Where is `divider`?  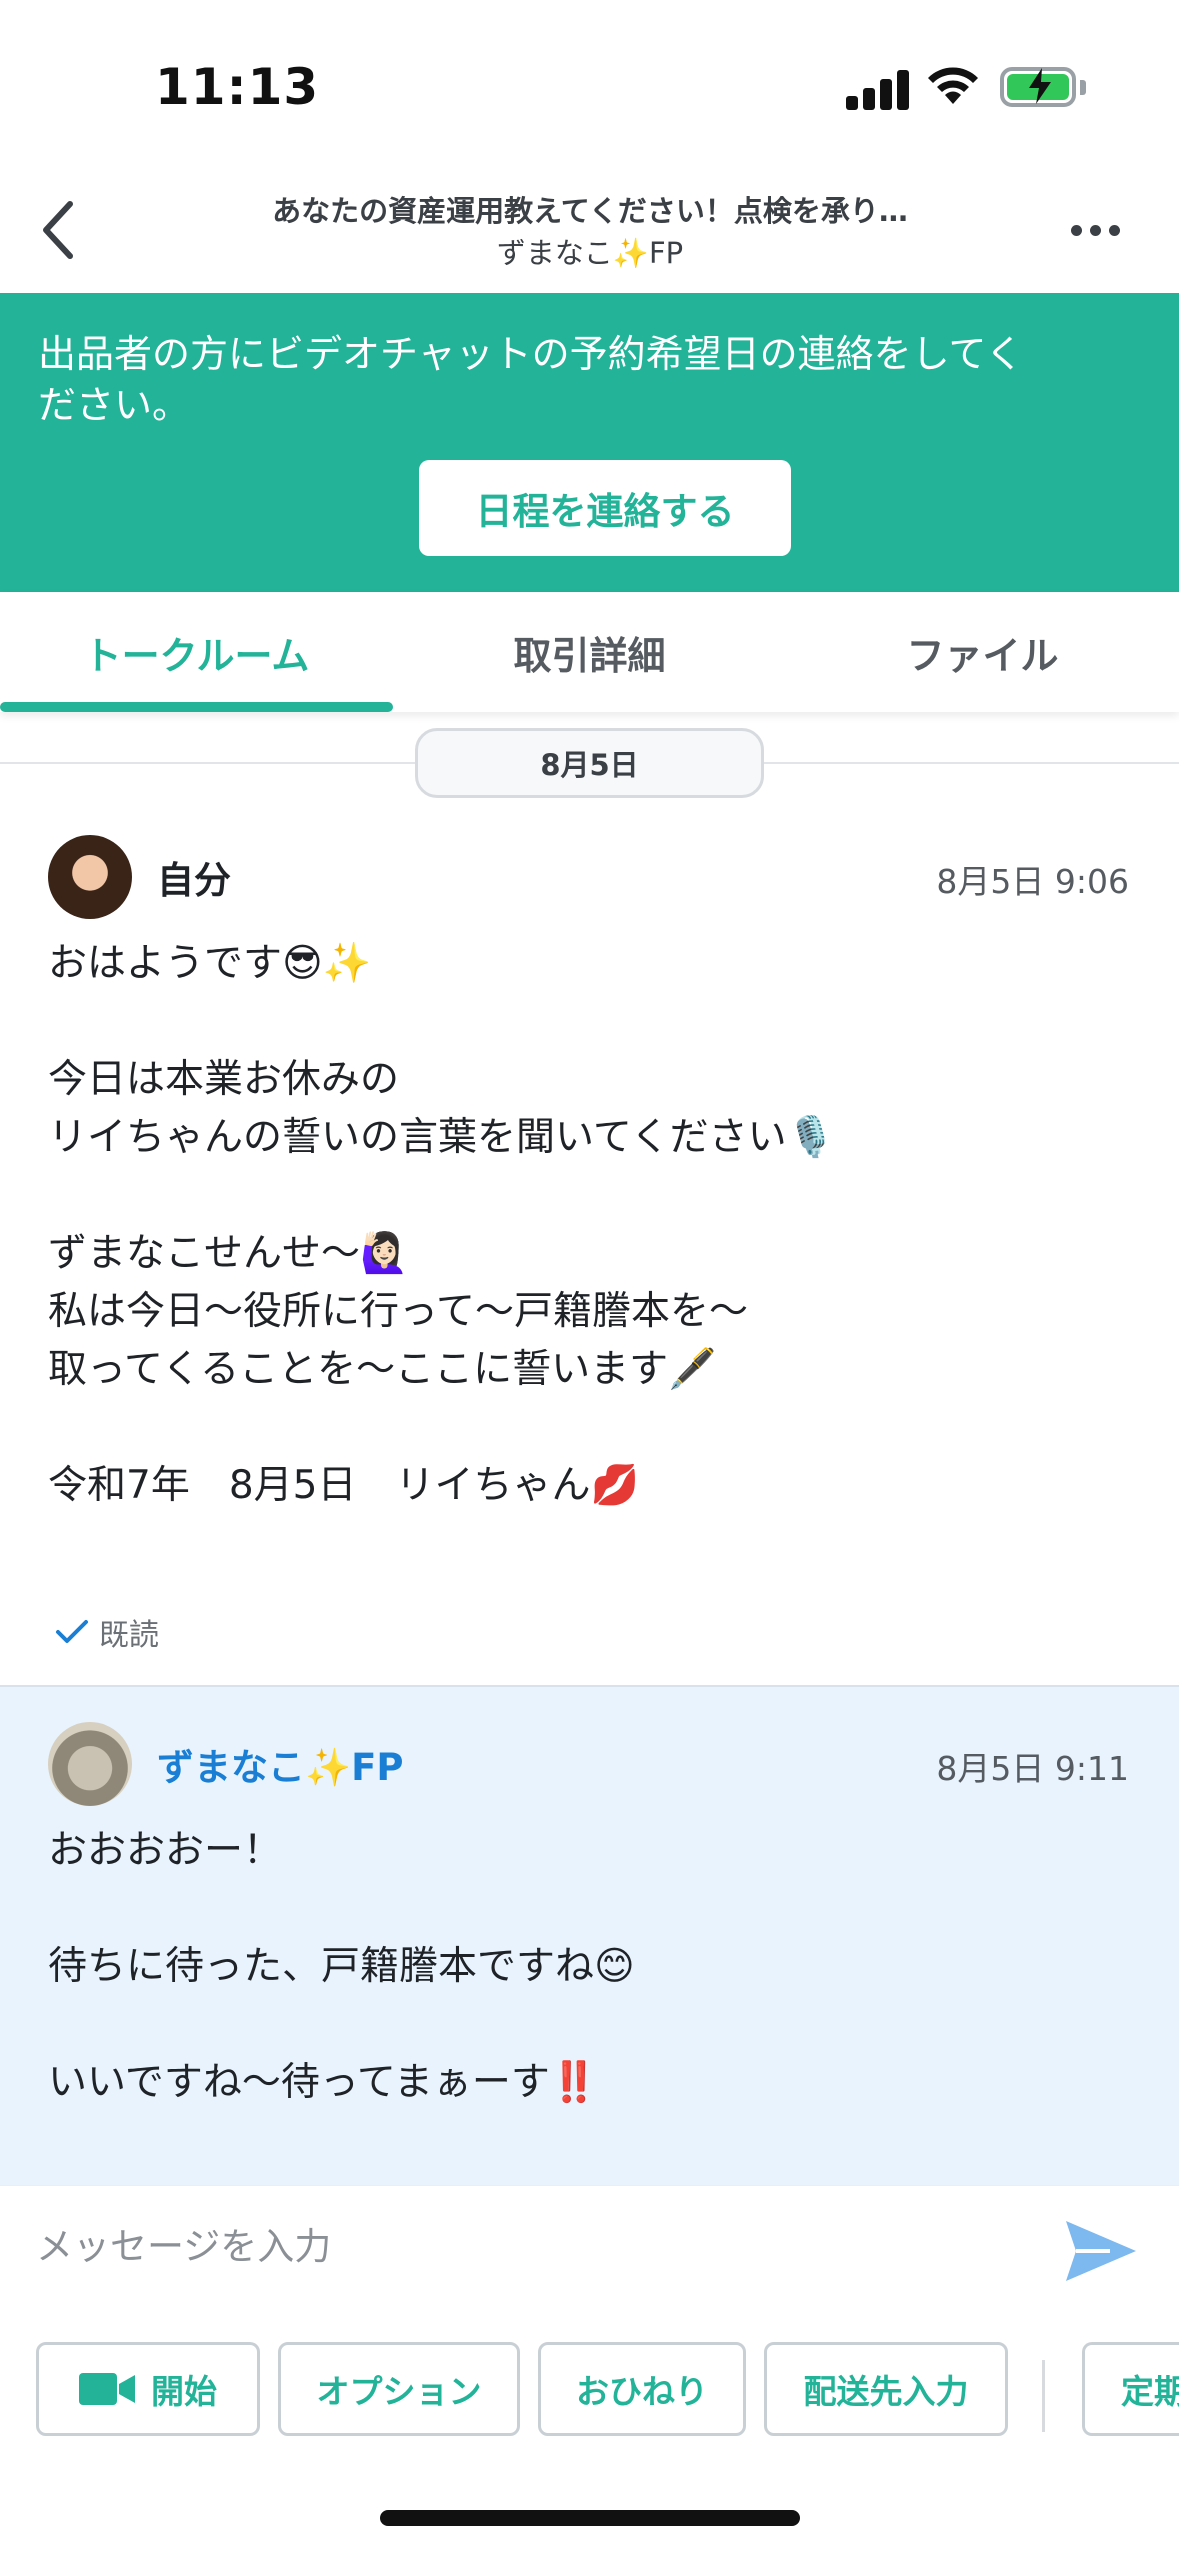
divider is located at coordinates (1043, 2396).